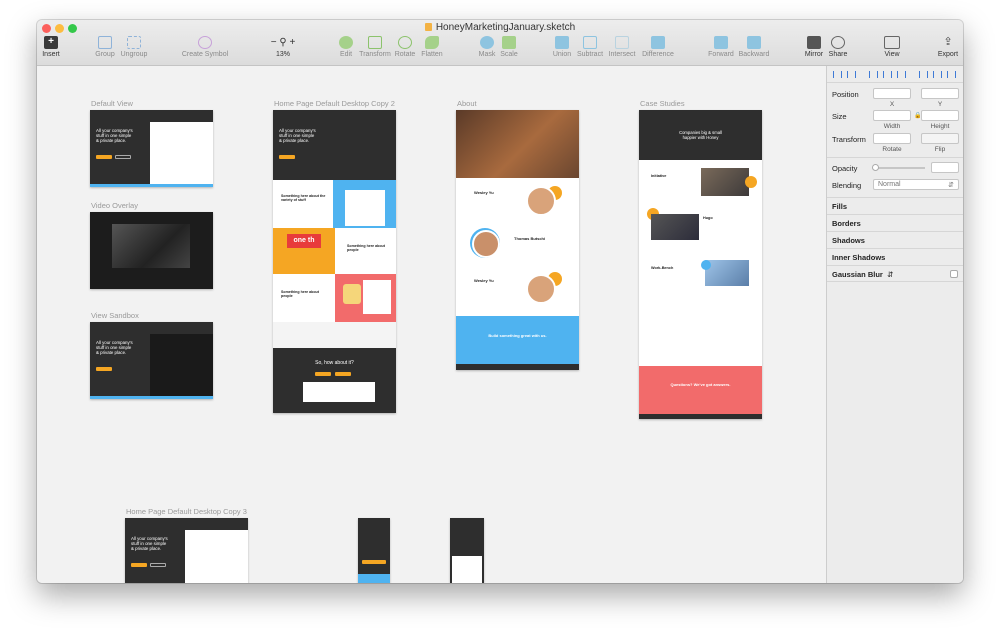  What do you see at coordinates (186, 511) in the screenshot?
I see `artboard-label-home-copy-3: Home Page Default Desktop Copy 3` at bounding box center [186, 511].